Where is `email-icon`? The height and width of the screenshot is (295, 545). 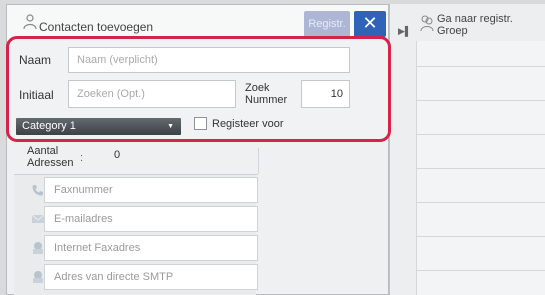 email-icon is located at coordinates (38, 218).